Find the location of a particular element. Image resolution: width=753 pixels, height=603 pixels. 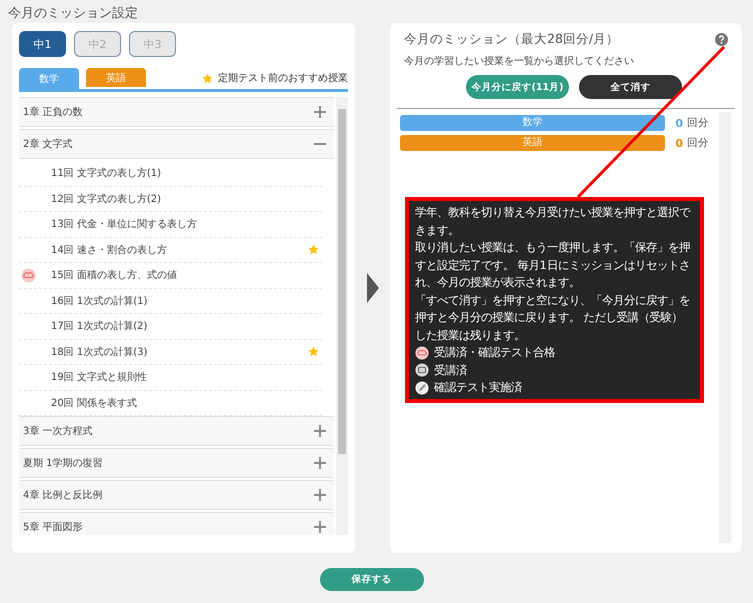

page-title: 今月のミッション設定 is located at coordinates (73, 14).